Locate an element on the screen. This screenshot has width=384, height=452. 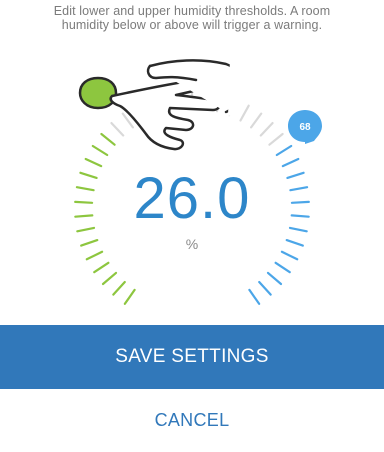
lower-threshold-value: 33 is located at coordinates (97, 114).